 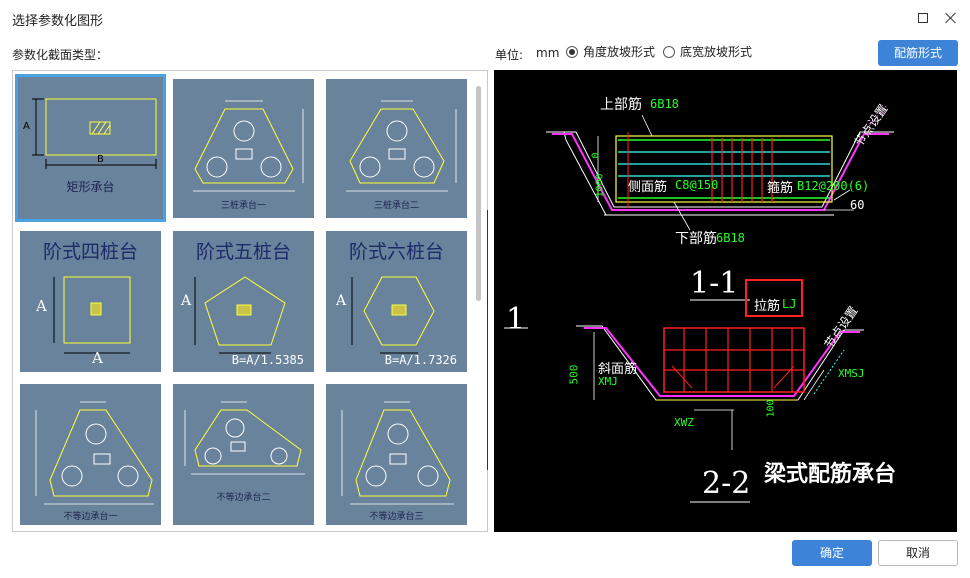 What do you see at coordinates (714, 283) in the screenshot?
I see `section-1-1-label: 1-1` at bounding box center [714, 283].